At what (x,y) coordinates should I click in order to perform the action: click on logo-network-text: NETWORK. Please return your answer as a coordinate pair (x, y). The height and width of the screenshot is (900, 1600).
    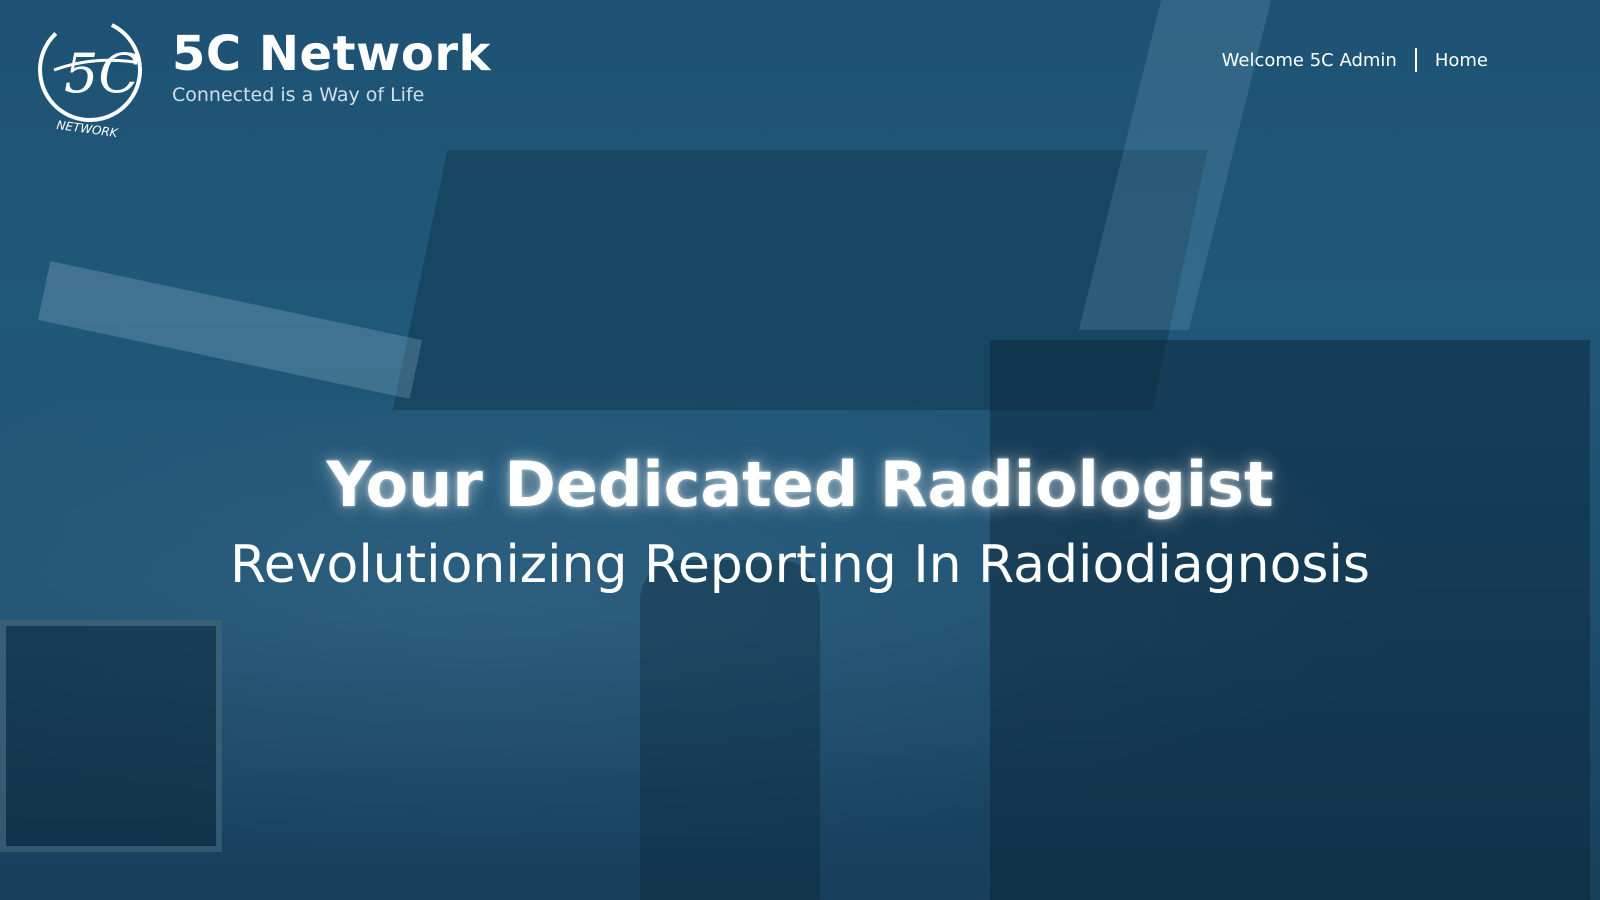
    Looking at the image, I should click on (88, 129).